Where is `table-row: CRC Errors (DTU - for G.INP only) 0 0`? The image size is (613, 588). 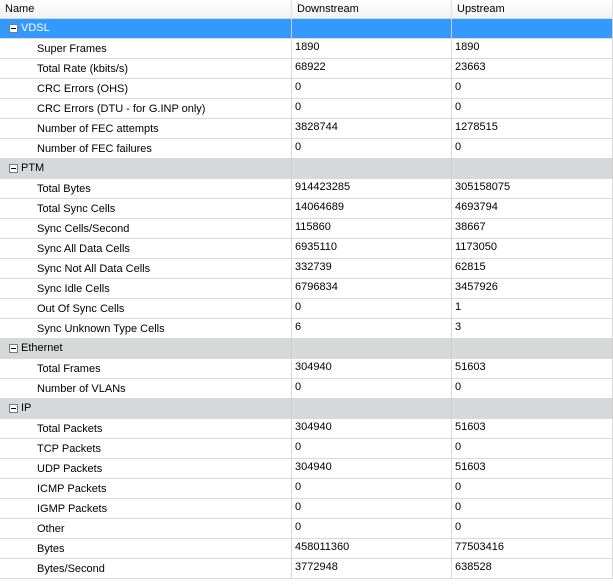 table-row: CRC Errors (DTU - for G.INP only) 0 0 is located at coordinates (306, 109).